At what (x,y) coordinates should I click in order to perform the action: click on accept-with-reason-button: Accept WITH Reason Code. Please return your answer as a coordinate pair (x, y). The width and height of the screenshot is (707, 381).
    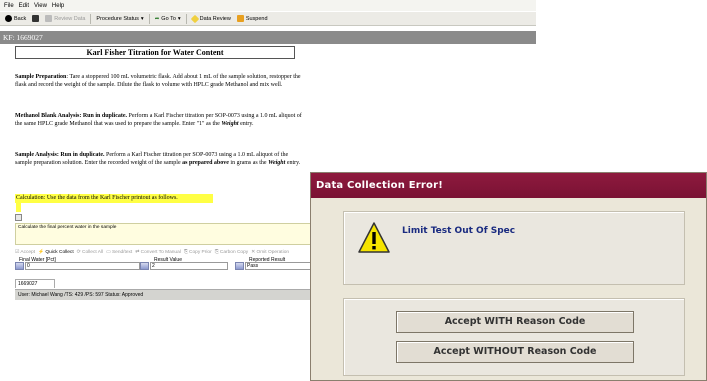
    Looking at the image, I should click on (515, 322).